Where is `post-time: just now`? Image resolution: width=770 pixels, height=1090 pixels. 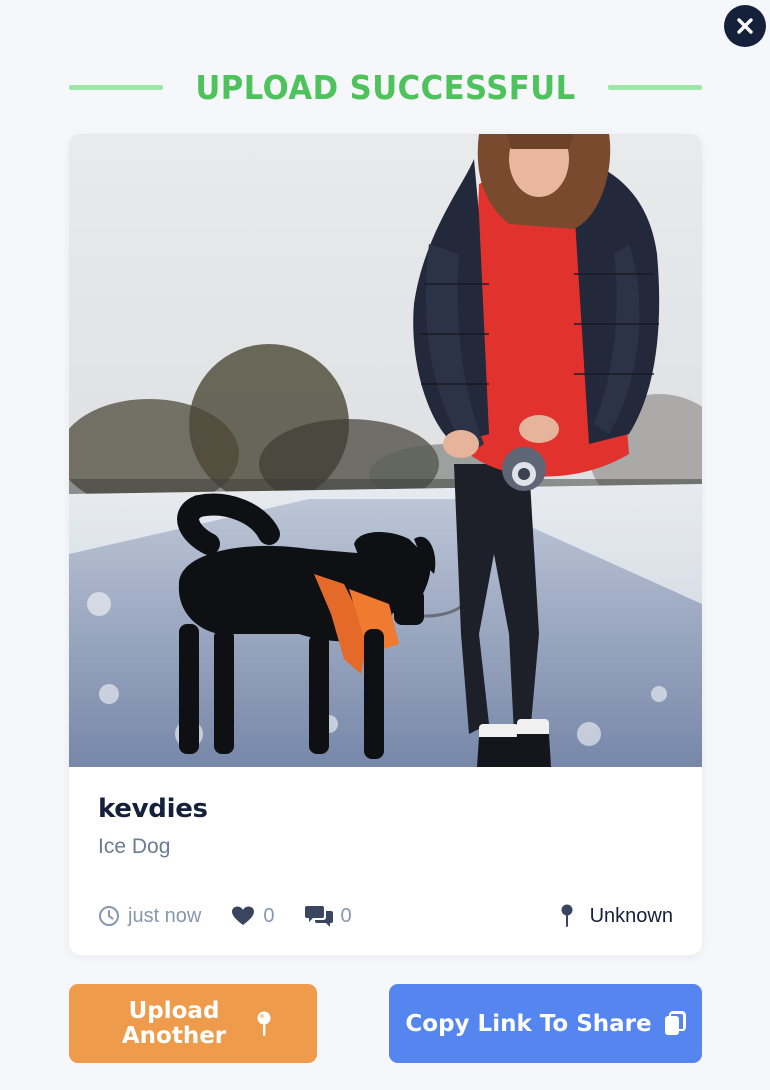 post-time: just now is located at coordinates (149, 916).